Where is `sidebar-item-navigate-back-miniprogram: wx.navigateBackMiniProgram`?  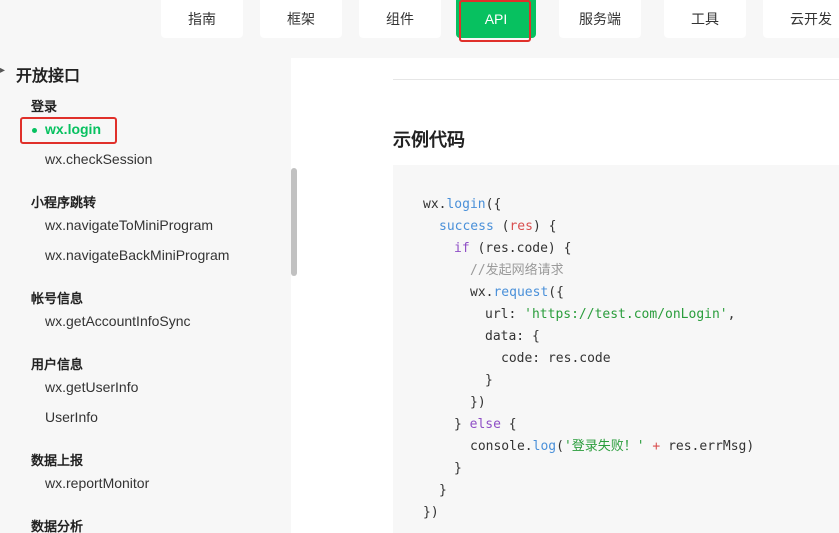
sidebar-item-navigate-back-miniprogram: wx.navigateBackMiniProgram is located at coordinates (137, 255).